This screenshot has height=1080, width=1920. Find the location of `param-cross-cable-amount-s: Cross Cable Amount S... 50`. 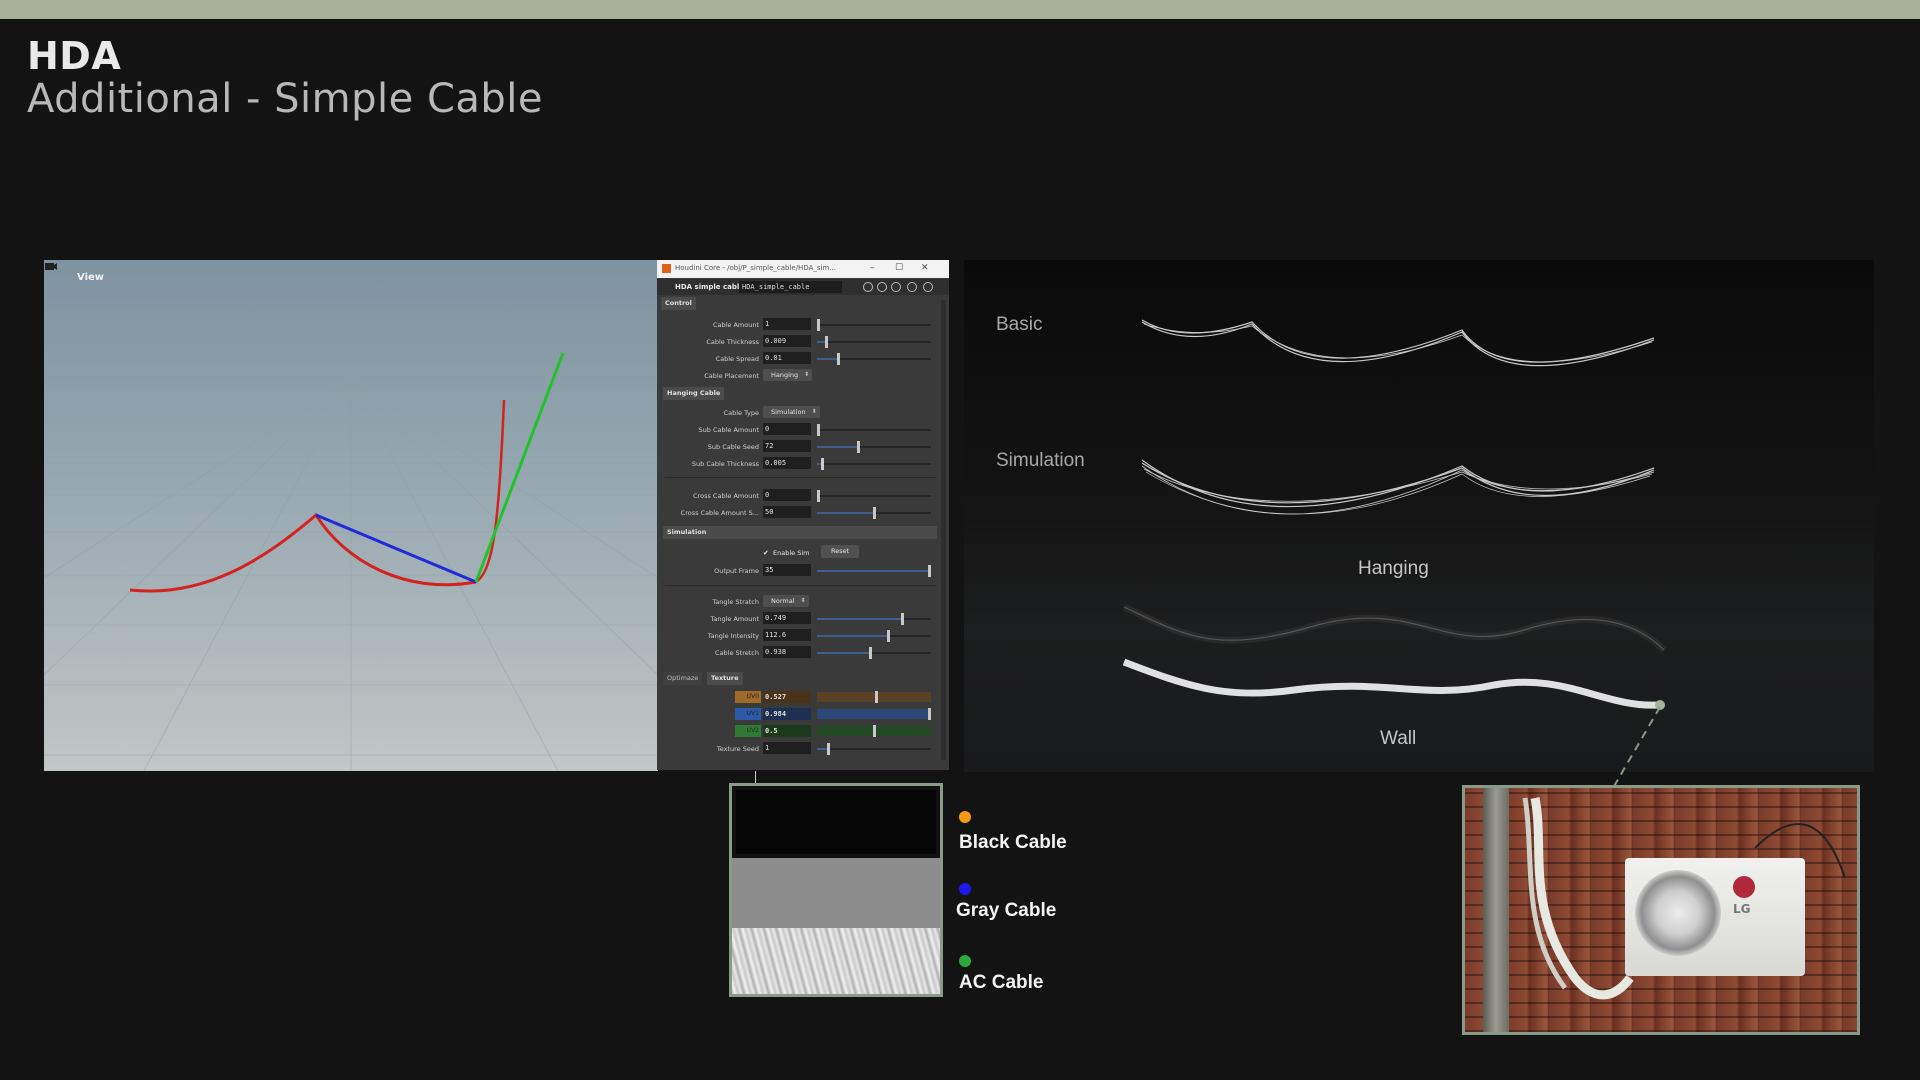

param-cross-cable-amount-s: Cross Cable Amount S... 50 is located at coordinates (803, 512).